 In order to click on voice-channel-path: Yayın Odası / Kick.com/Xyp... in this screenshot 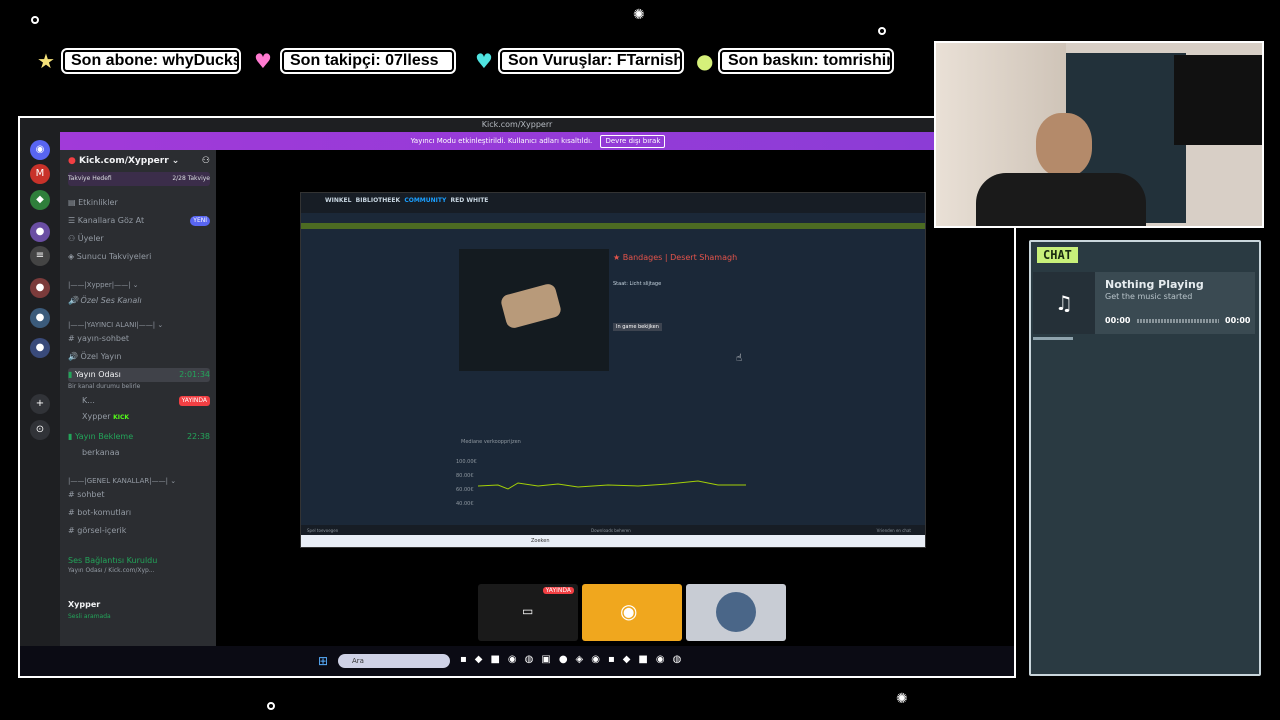, I will do `click(111, 570)`.